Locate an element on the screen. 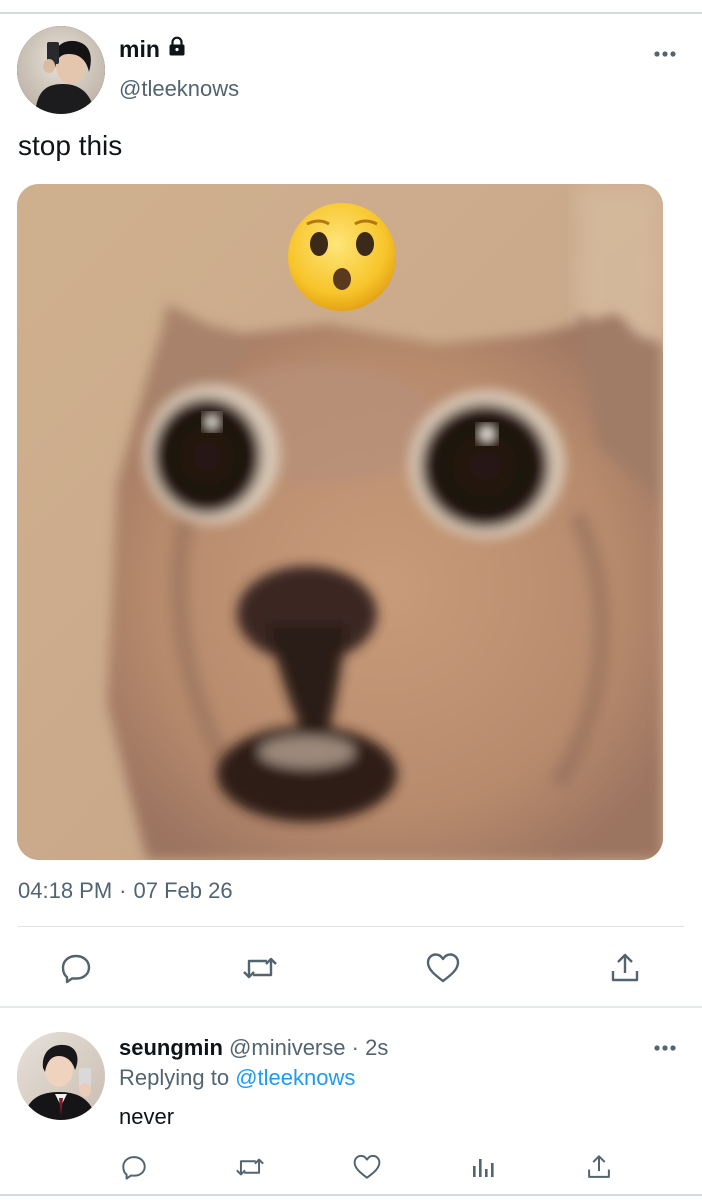  reply-header: seungmin @miniverse · 2s is located at coordinates (253, 1048).